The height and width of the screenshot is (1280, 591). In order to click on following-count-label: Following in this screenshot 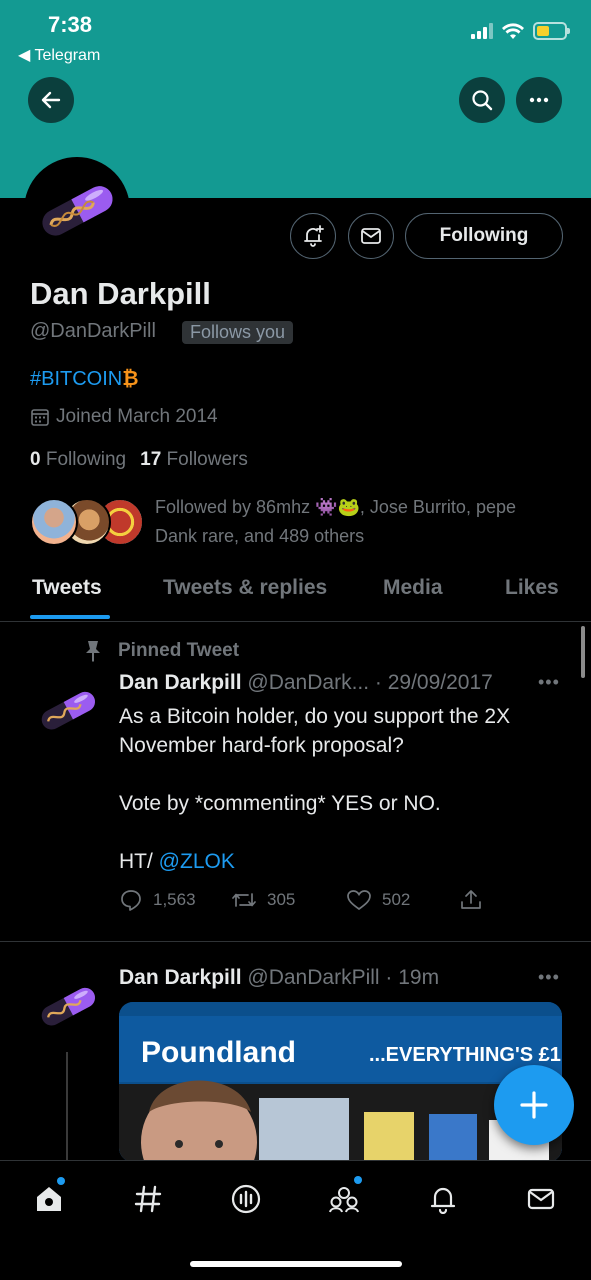, I will do `click(86, 459)`.